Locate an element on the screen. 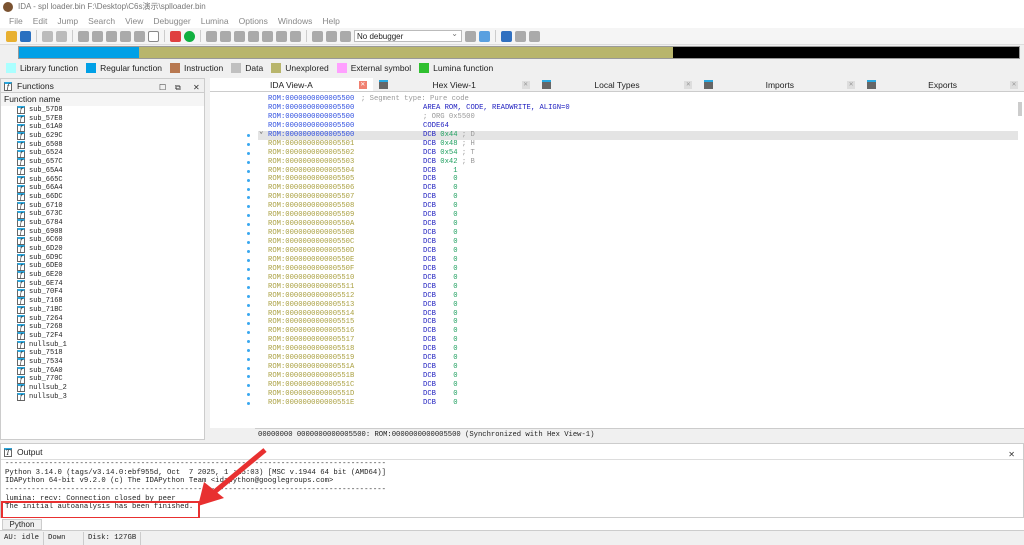  function-item: f sub_6D20 is located at coordinates (110, 249).